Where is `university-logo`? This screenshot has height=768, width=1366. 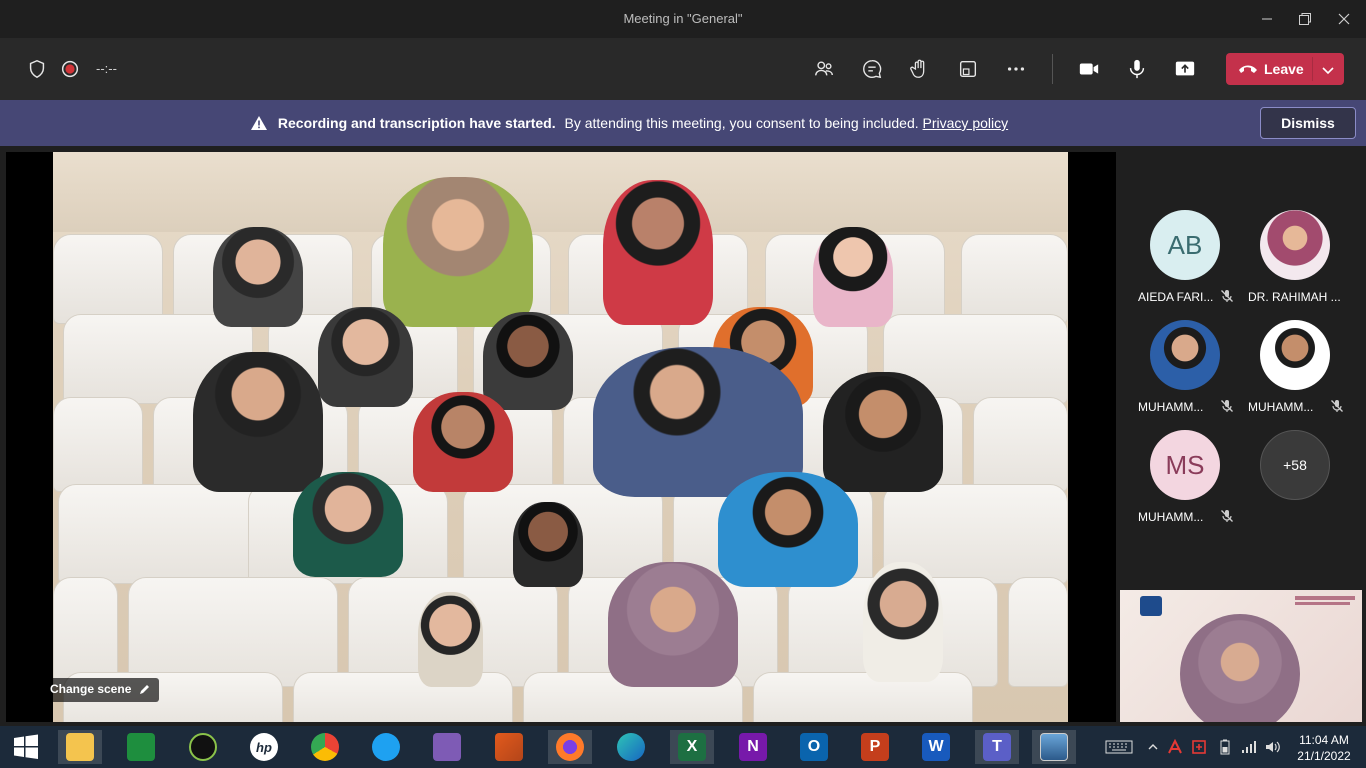 university-logo is located at coordinates (1151, 606).